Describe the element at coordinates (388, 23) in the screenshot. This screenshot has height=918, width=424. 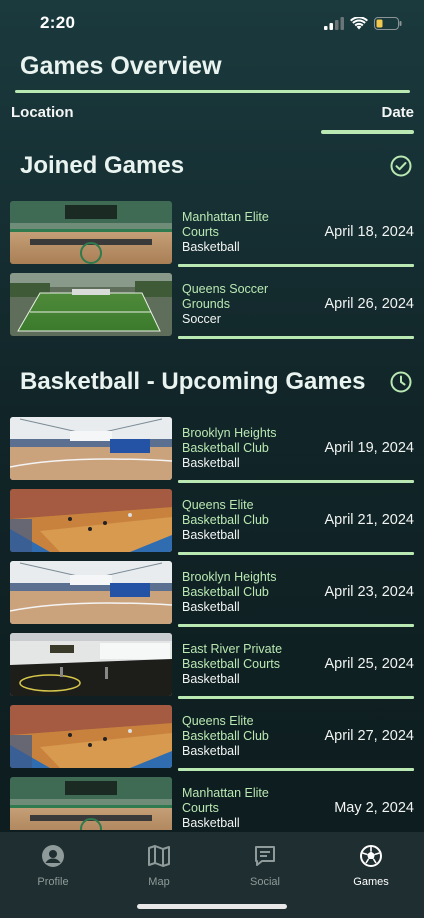
I see `battery-icon` at that location.